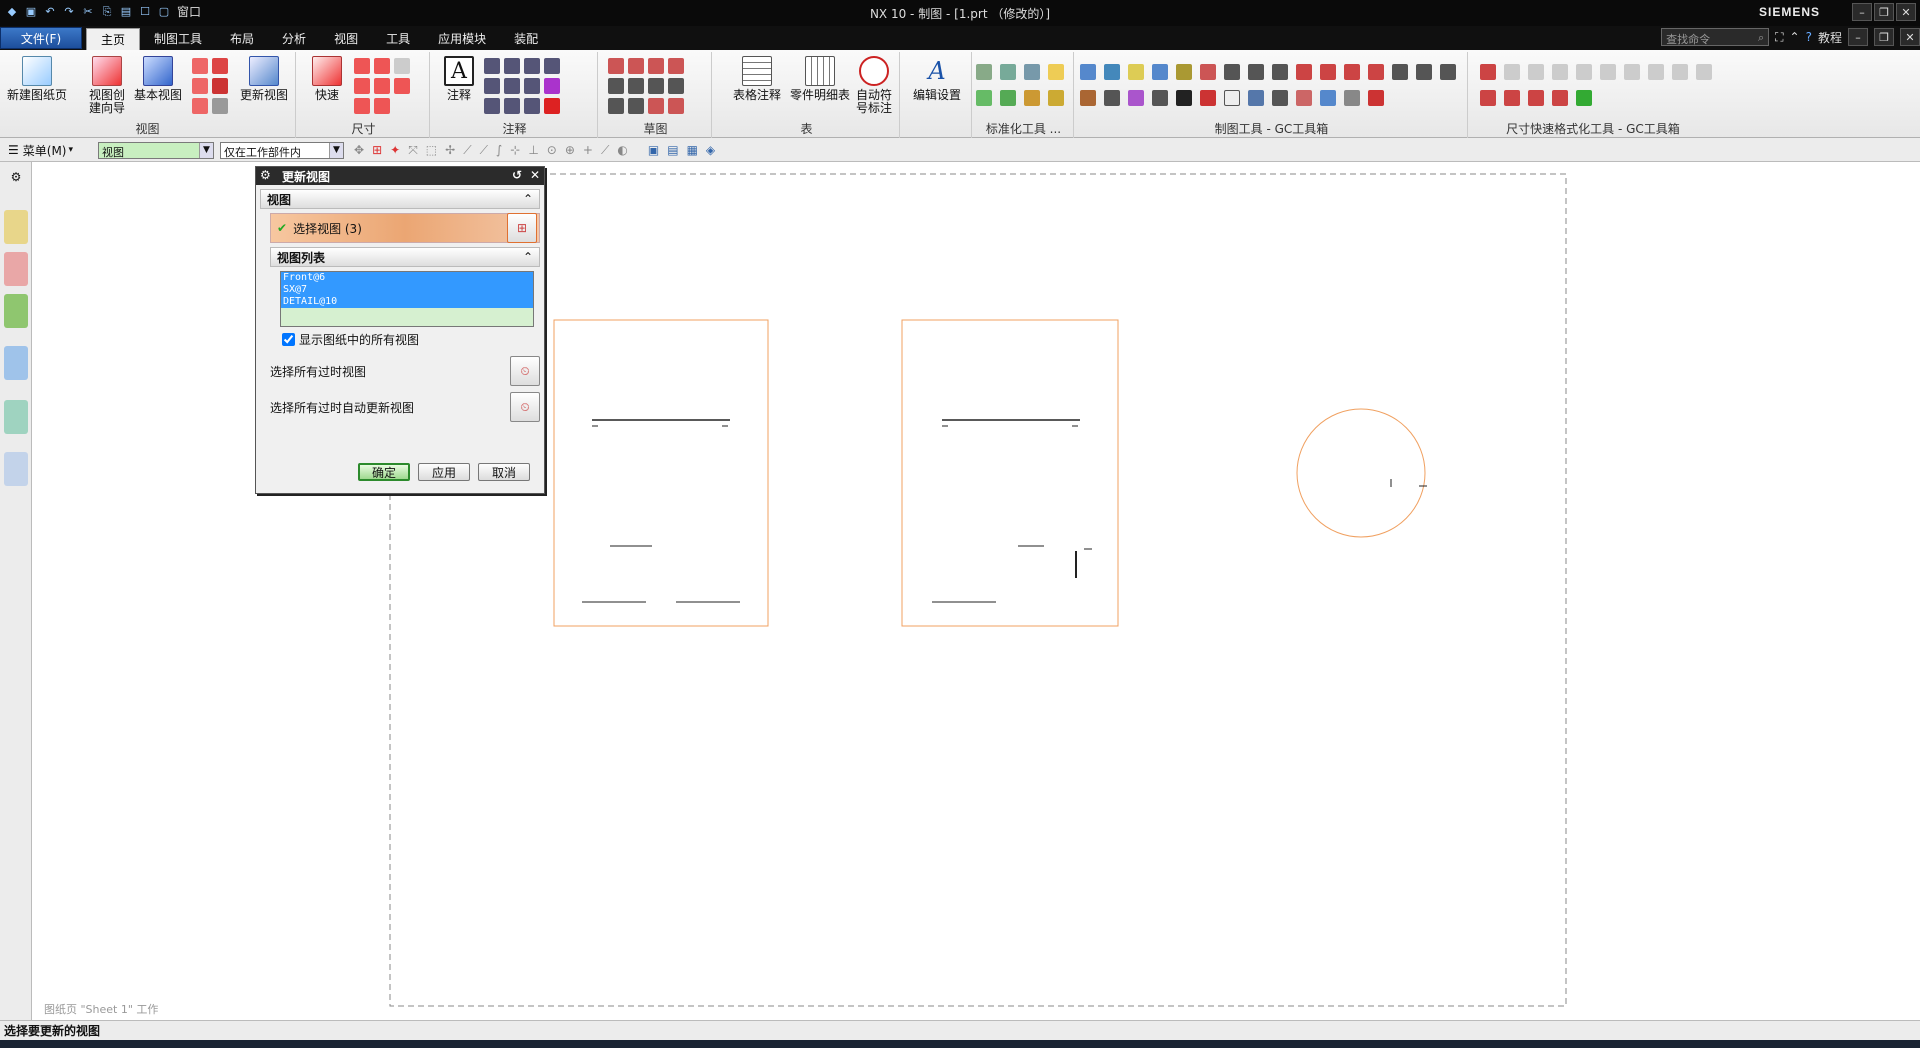 This screenshot has width=1920, height=1048. I want to click on gc-tool-12-icon, so click(1352, 72).